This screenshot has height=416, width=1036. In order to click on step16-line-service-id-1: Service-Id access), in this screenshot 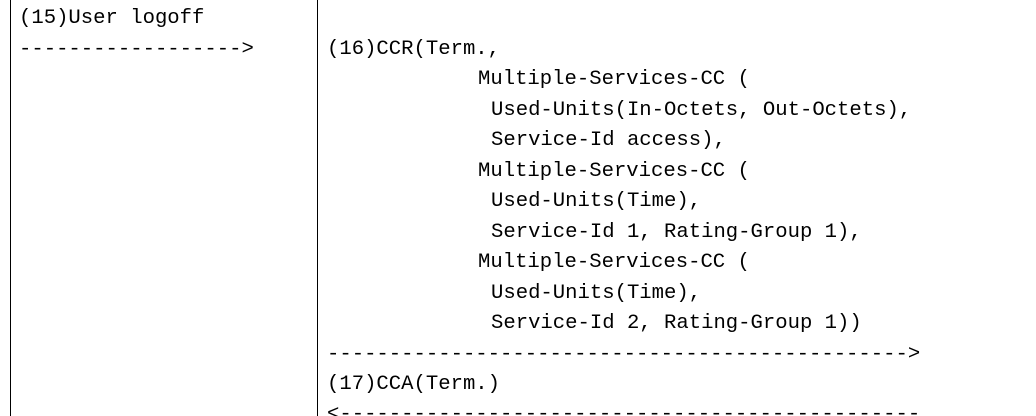, I will do `click(608, 140)`.